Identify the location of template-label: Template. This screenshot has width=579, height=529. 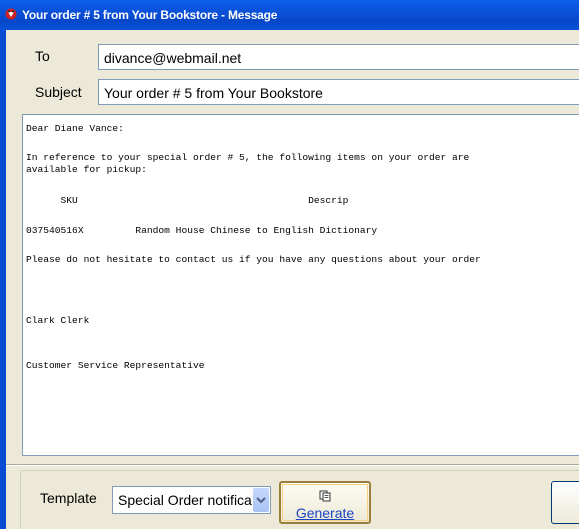
(68, 498).